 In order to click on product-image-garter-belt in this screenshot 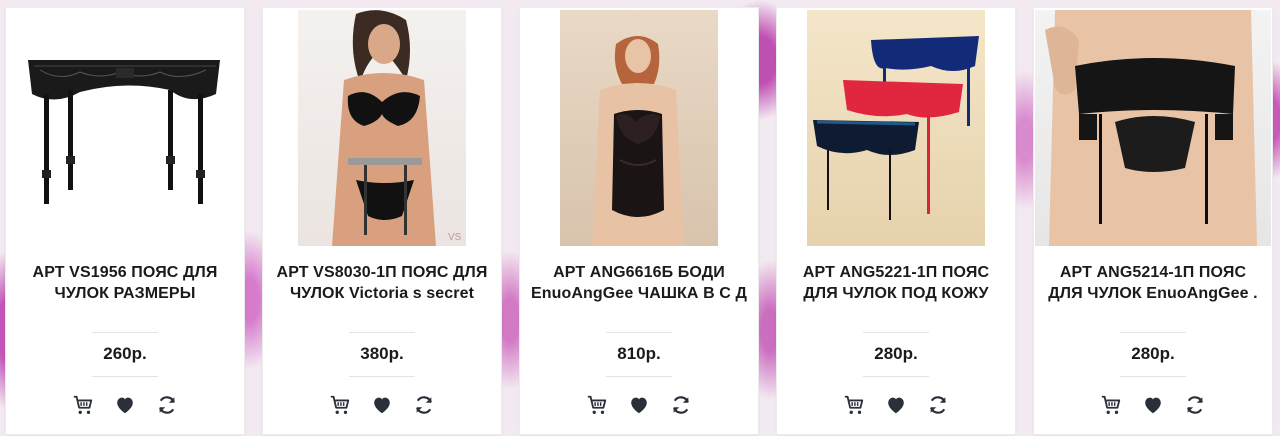, I will do `click(124, 132)`.